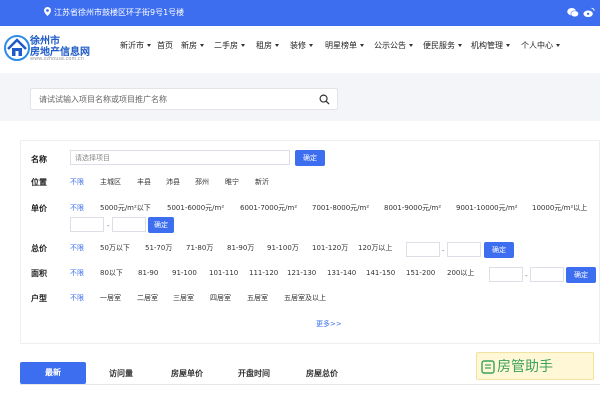 This screenshot has height=400, width=600. Describe the element at coordinates (263, 273) in the screenshot. I see `area-option: 111-120` at that location.